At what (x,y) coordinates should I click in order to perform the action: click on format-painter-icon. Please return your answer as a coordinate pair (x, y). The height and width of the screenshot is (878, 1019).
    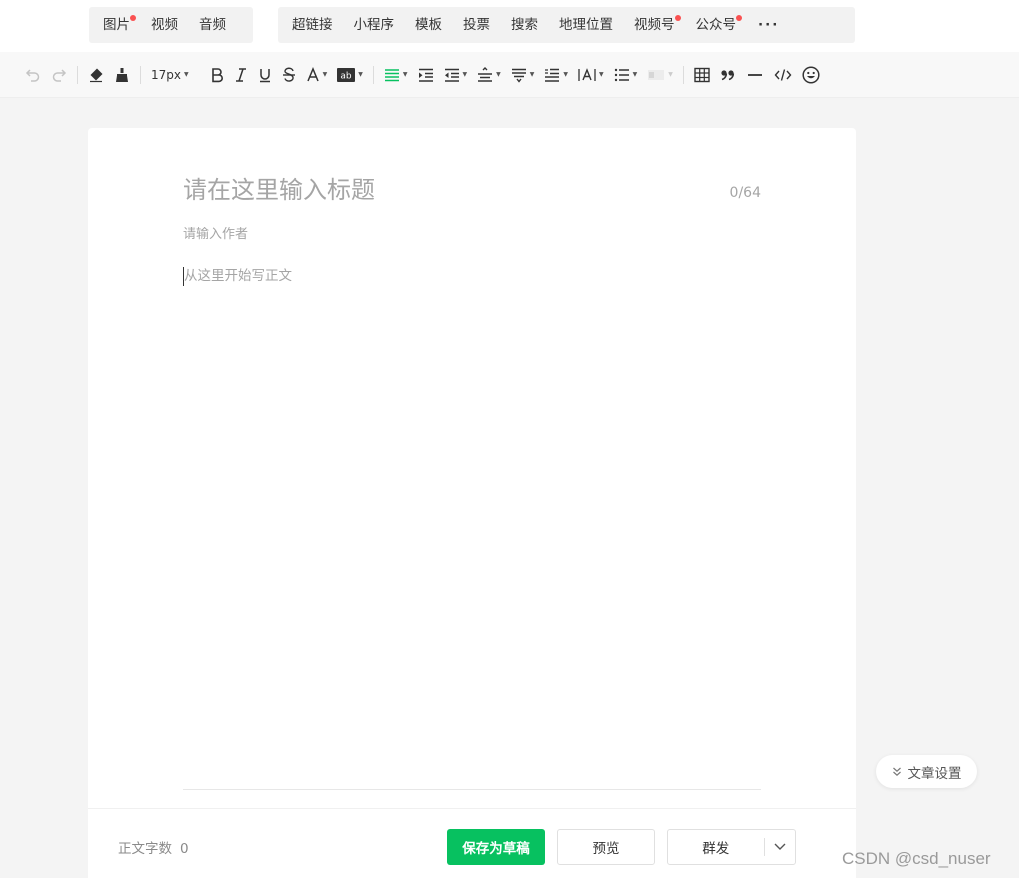
    Looking at the image, I should click on (122, 75).